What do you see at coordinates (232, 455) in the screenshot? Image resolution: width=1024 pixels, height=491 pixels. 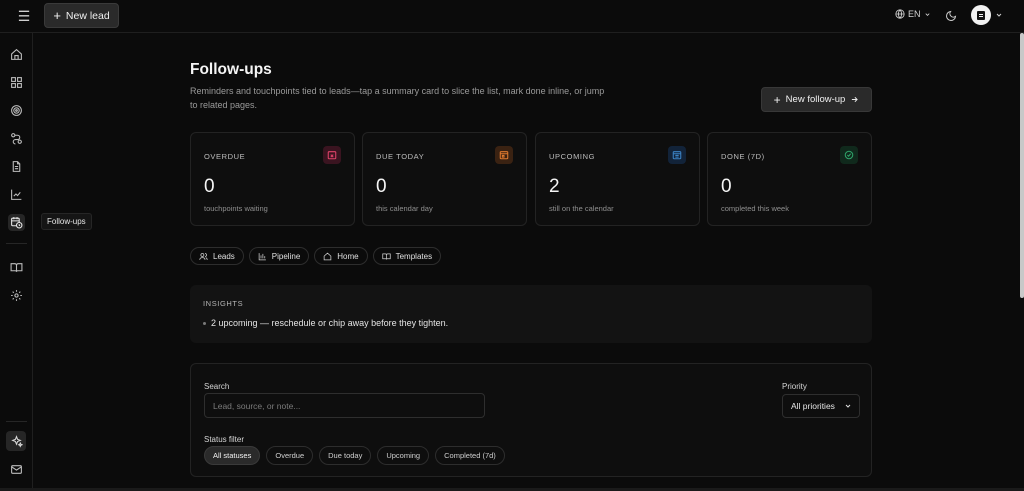 I see `status-chip-all: All statuses` at bounding box center [232, 455].